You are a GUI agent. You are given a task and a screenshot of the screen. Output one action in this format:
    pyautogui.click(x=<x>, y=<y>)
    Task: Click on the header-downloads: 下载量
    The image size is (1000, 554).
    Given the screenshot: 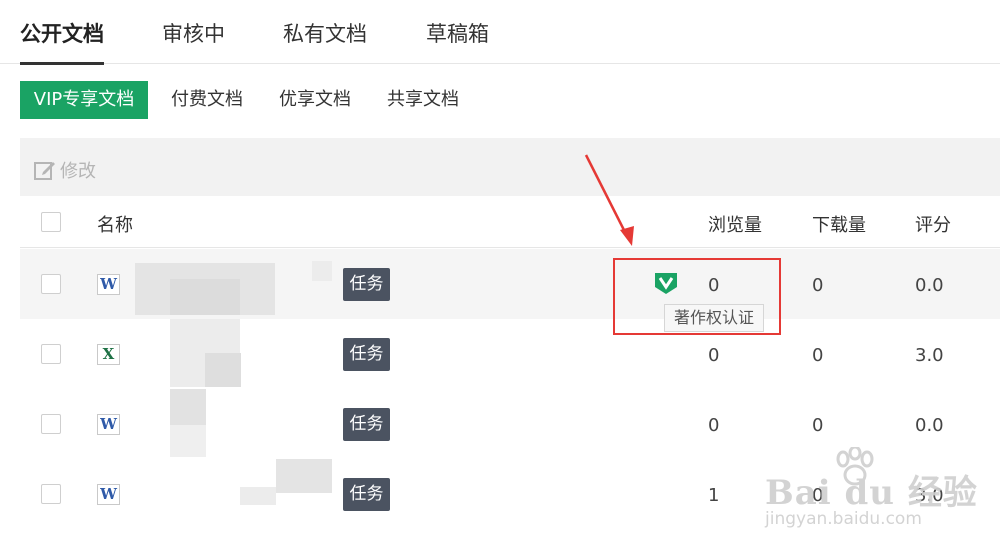 What is the action you would take?
    pyautogui.click(x=839, y=224)
    